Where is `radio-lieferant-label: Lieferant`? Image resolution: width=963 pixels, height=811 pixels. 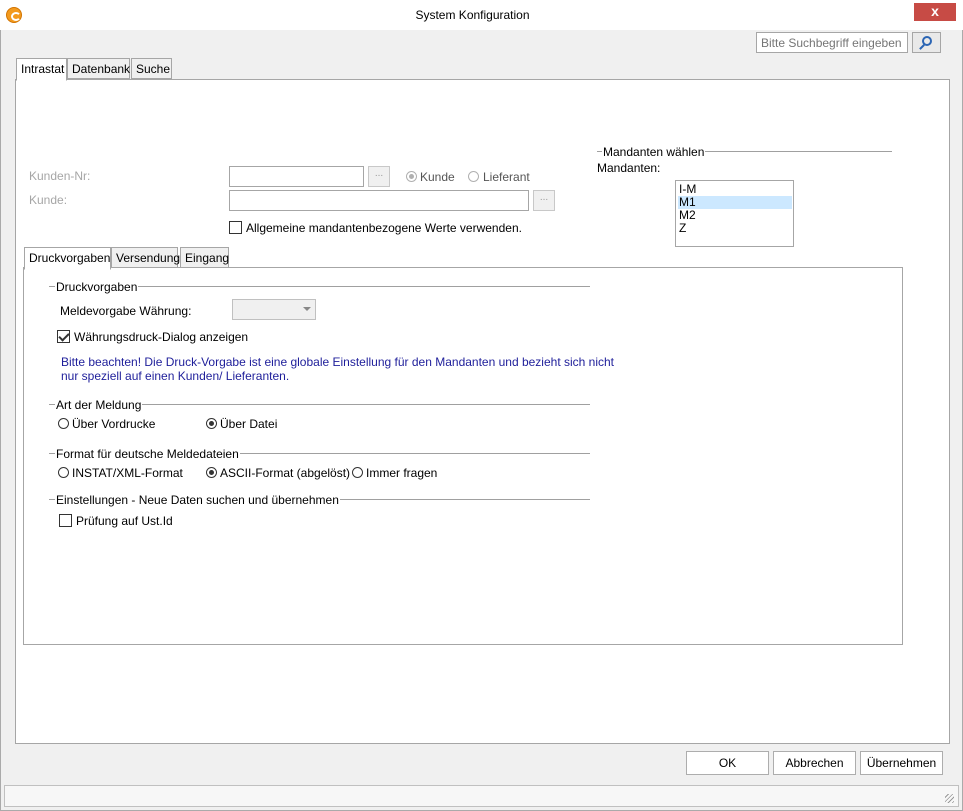
radio-lieferant-label: Lieferant is located at coordinates (506, 177).